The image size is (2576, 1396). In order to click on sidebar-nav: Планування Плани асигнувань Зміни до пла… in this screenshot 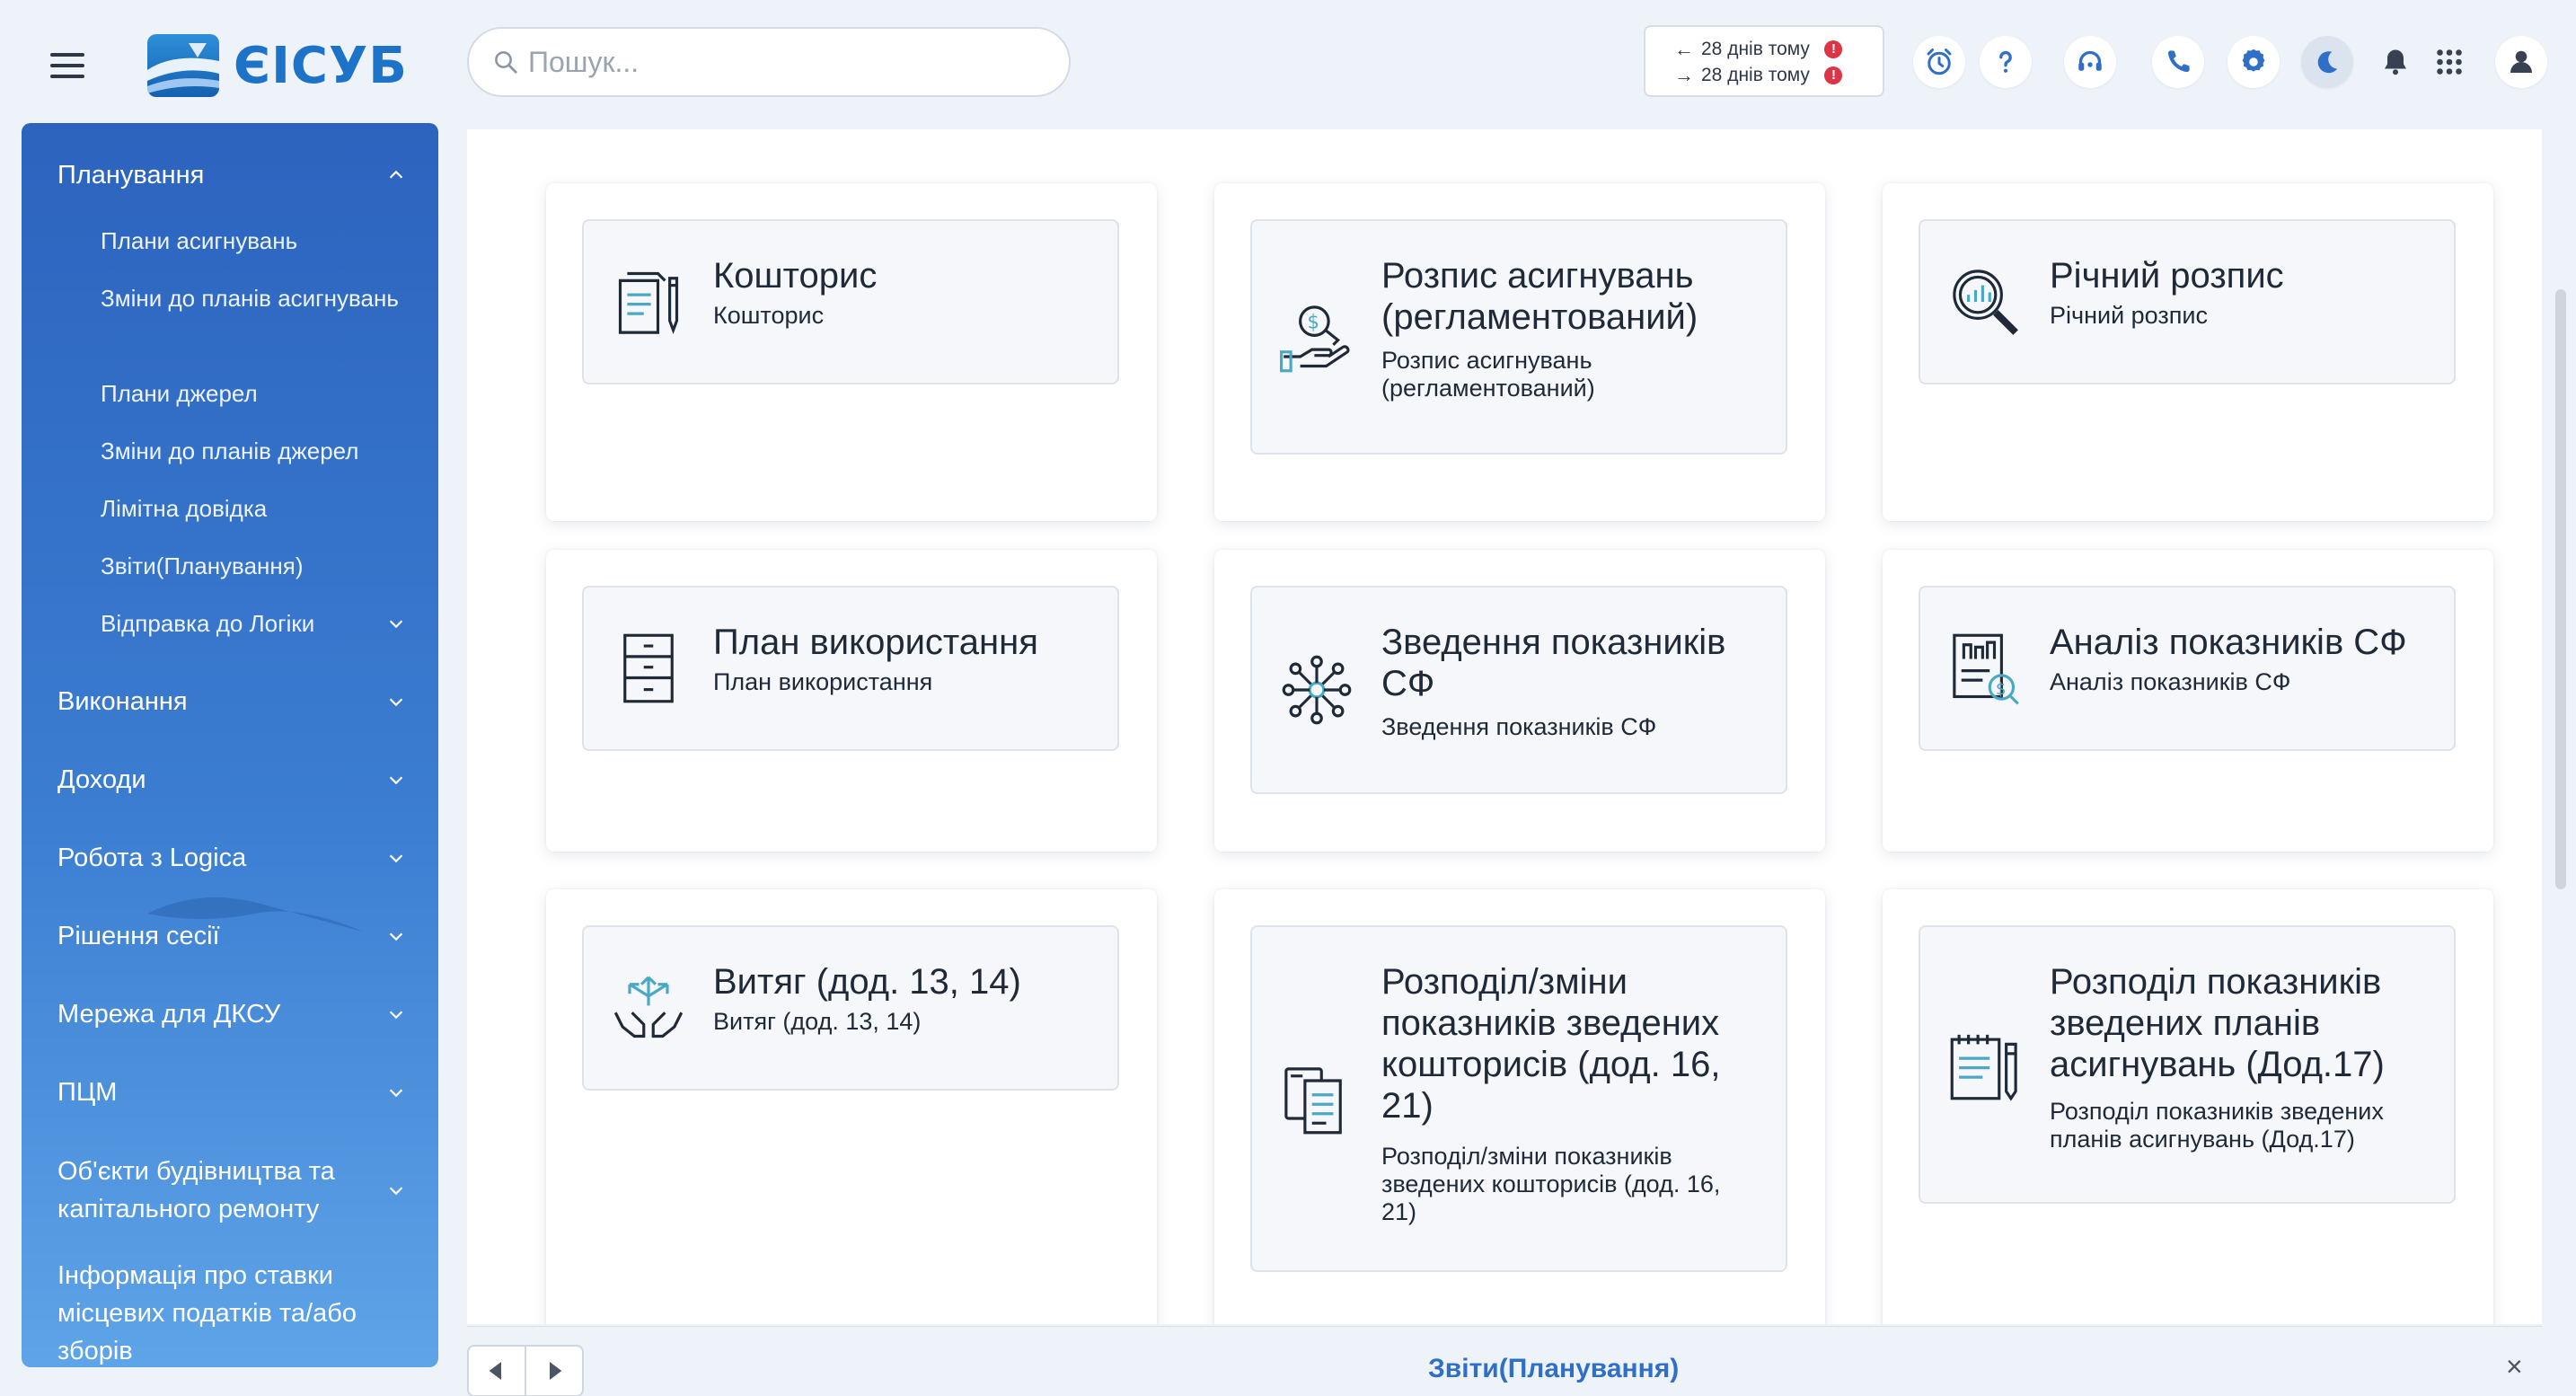, I will do `click(230, 745)`.